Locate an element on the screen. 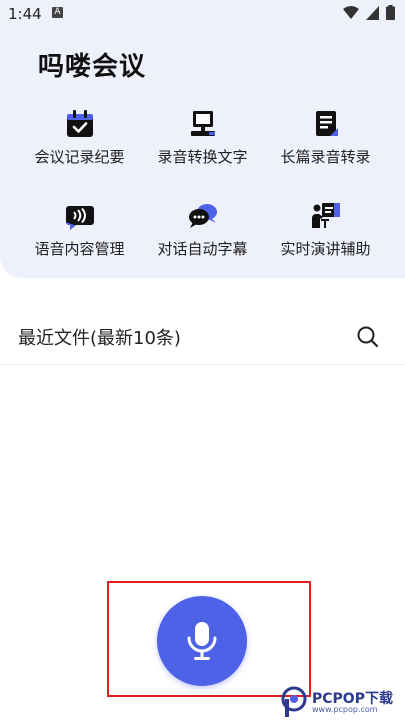 This screenshot has height=720, width=405. feature-label: 长篇录音转录 is located at coordinates (325, 157).